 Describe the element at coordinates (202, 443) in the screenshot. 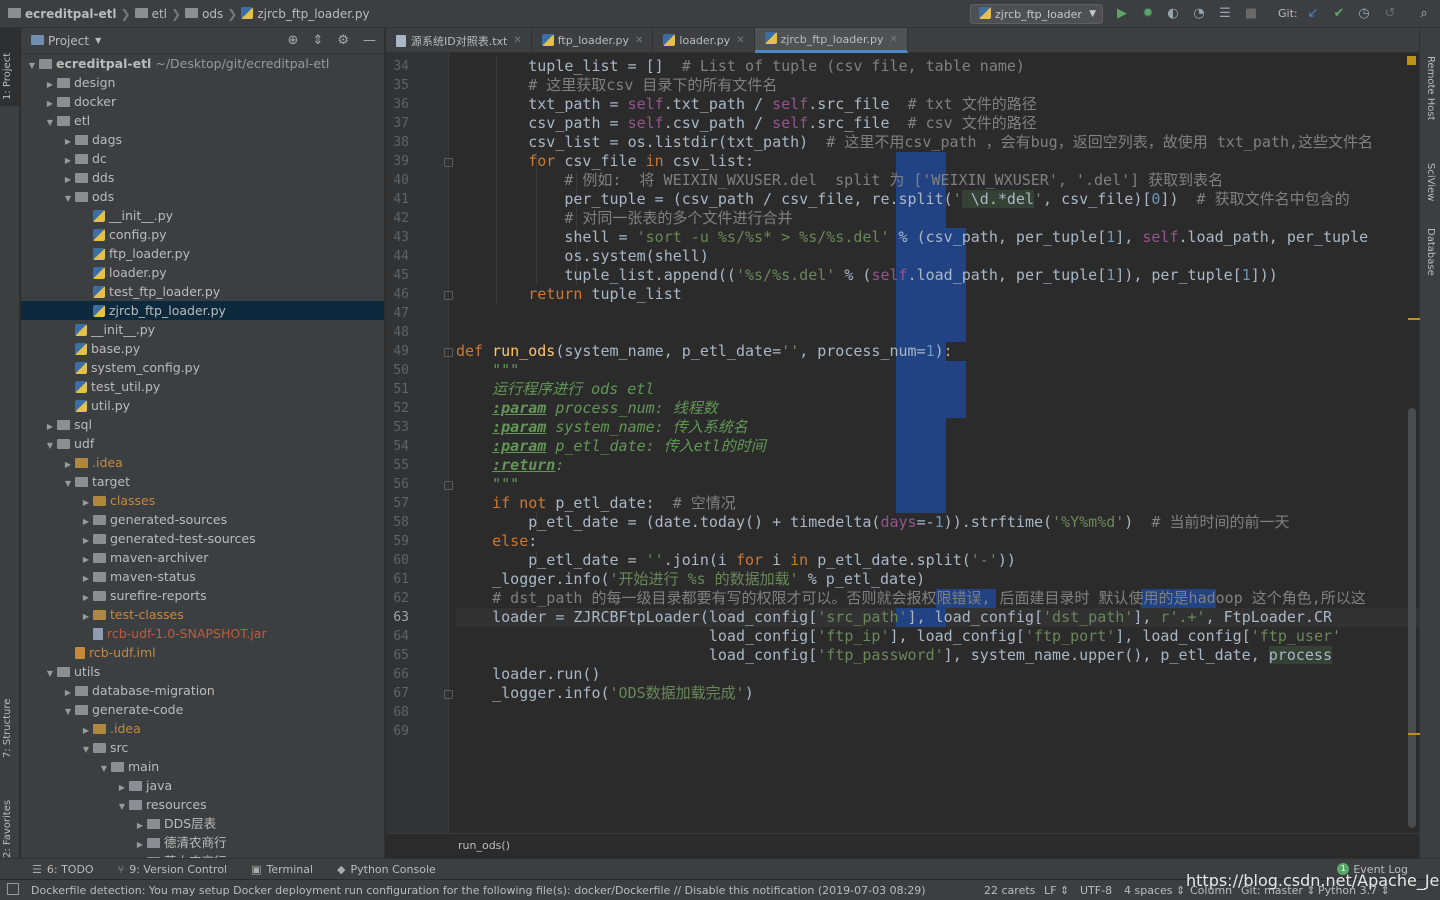

I see `tree-folder: ▼ udf` at that location.